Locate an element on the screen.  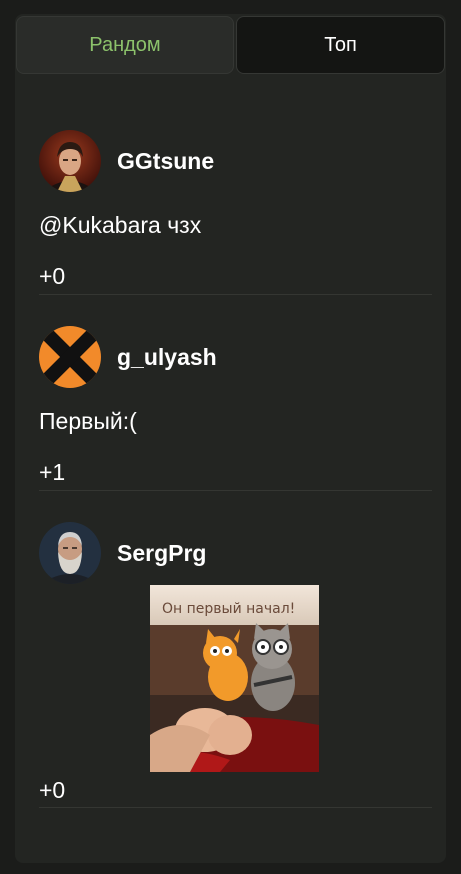
comment-text: @Kukabara чзх is located at coordinates (120, 225).